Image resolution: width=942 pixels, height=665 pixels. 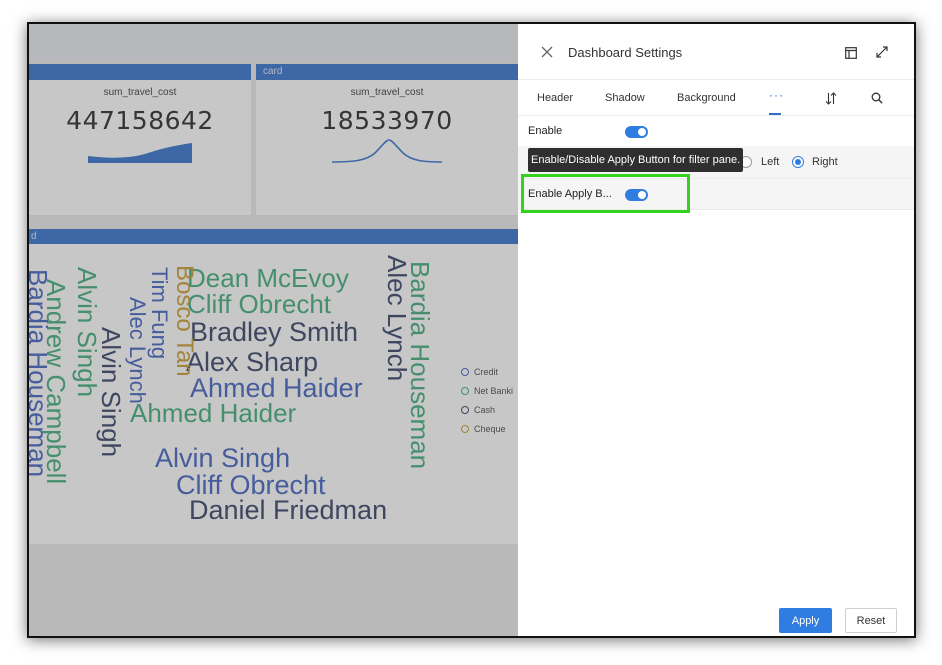 I want to click on toggle-knob, so click(x=642, y=132).